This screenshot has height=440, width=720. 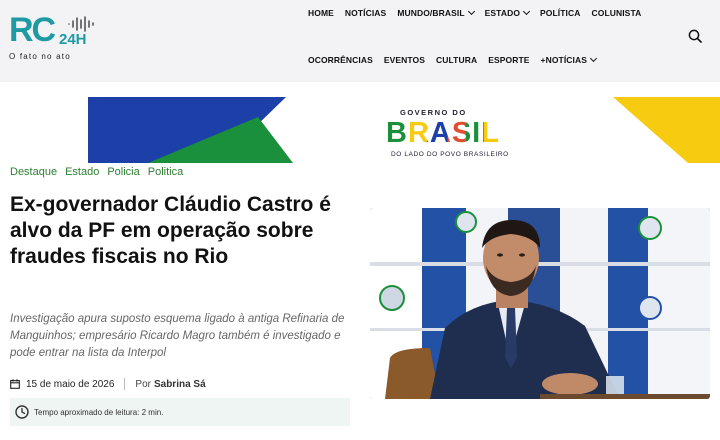 What do you see at coordinates (180, 384) in the screenshot?
I see `article-author: Sabrina Sá` at bounding box center [180, 384].